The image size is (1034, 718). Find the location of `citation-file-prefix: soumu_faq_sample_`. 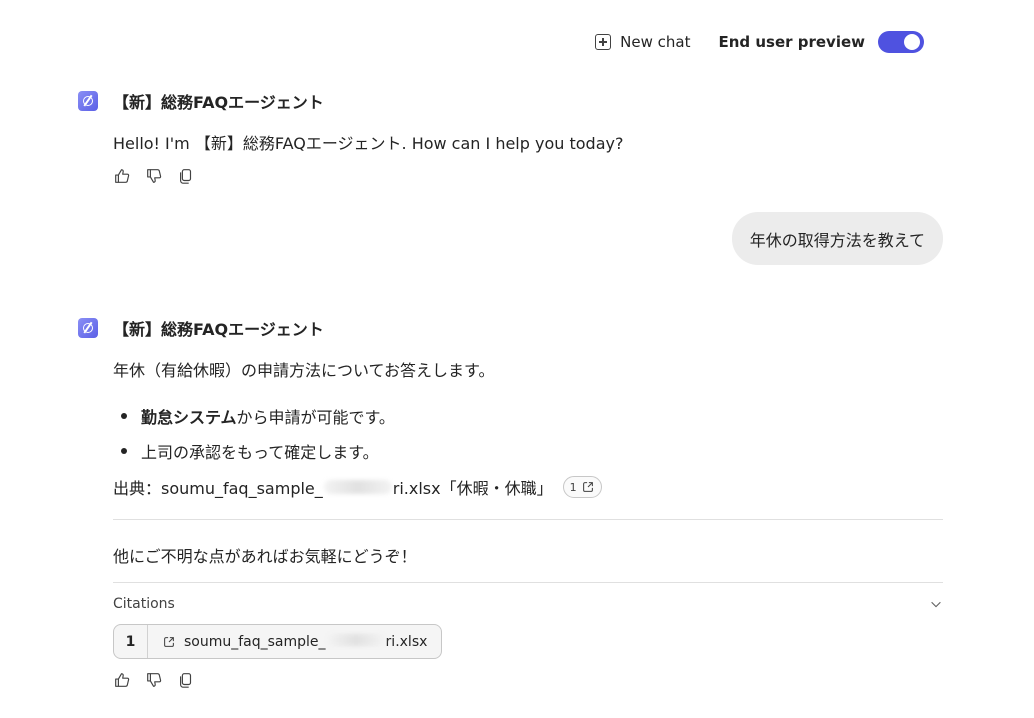

citation-file-prefix: soumu_faq_sample_ is located at coordinates (255, 641).